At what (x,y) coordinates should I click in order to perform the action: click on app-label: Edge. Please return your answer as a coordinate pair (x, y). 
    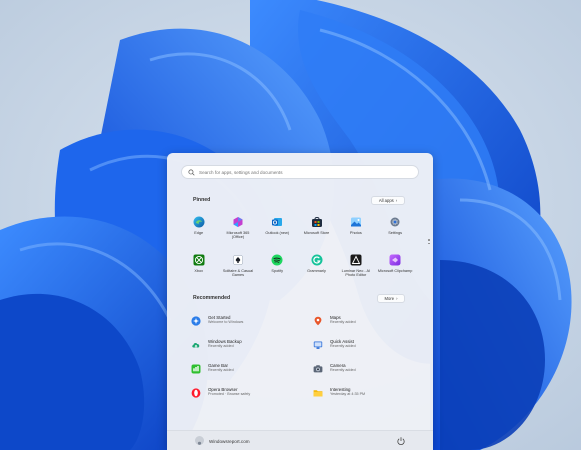
    Looking at the image, I should click on (199, 233).